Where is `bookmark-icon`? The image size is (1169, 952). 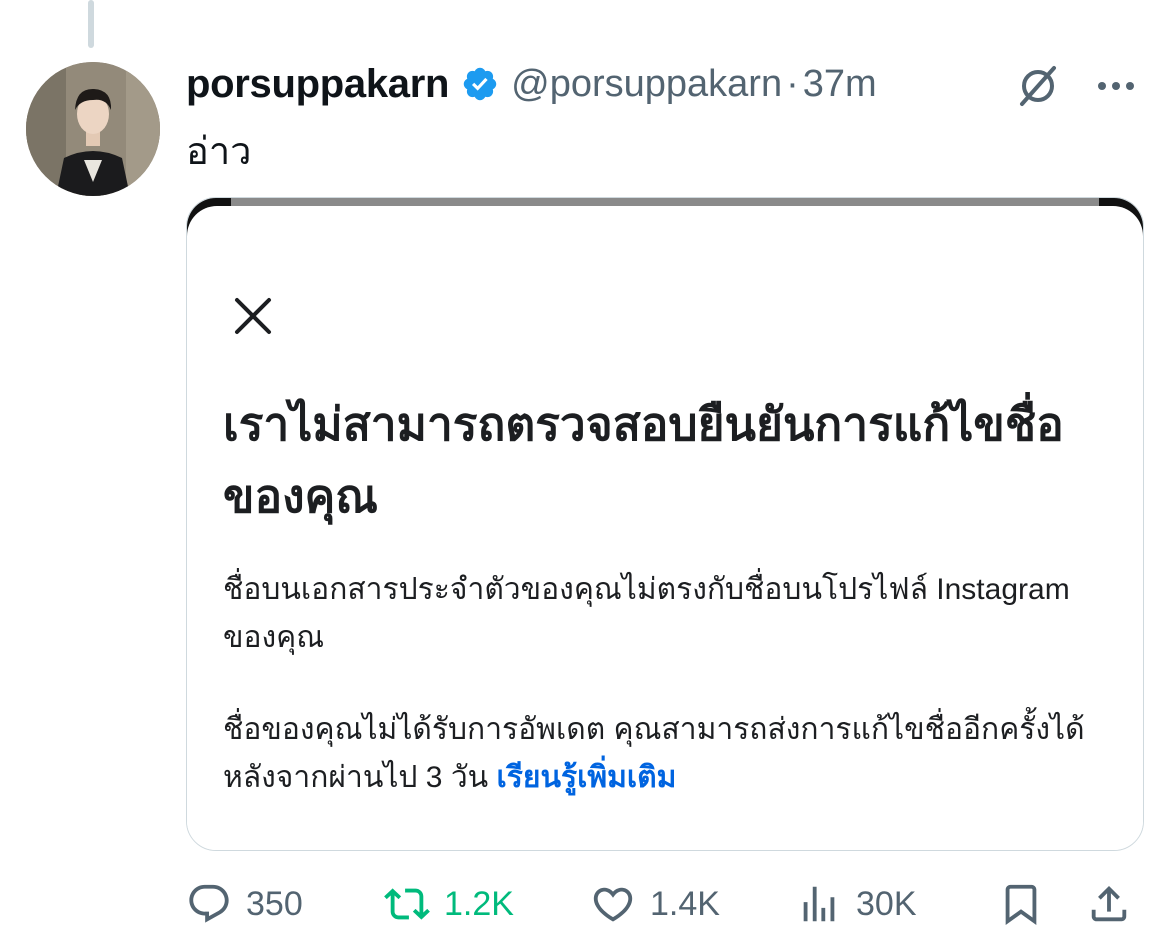
bookmark-icon is located at coordinates (1021, 904).